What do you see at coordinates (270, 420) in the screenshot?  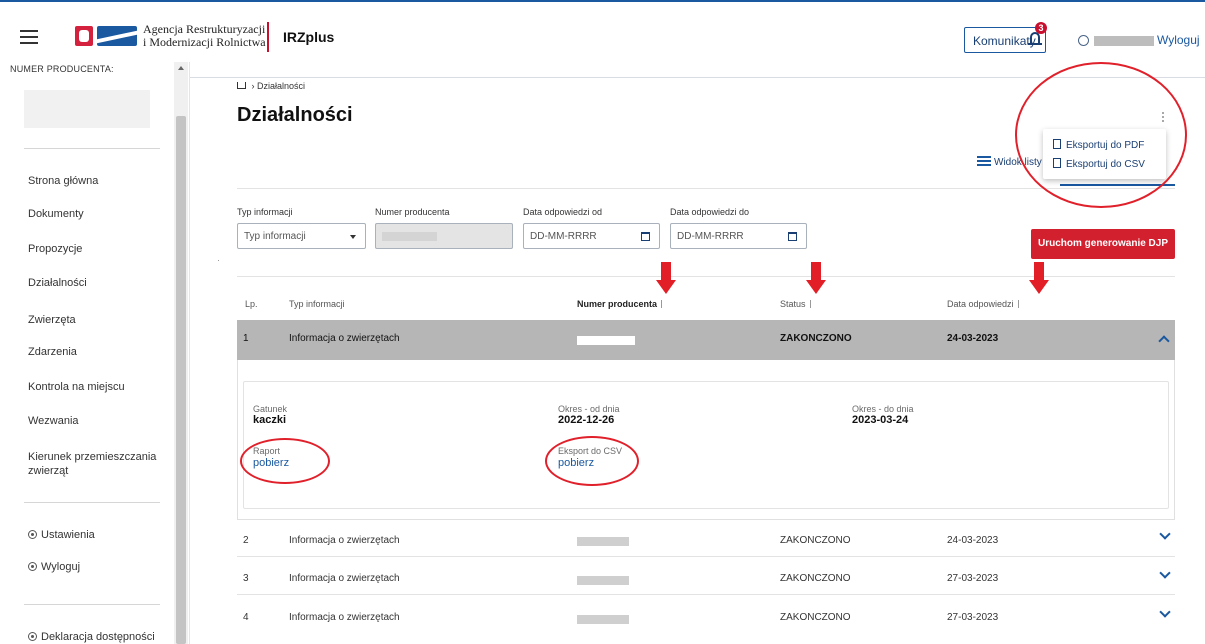 I see `species-value: kaczki` at bounding box center [270, 420].